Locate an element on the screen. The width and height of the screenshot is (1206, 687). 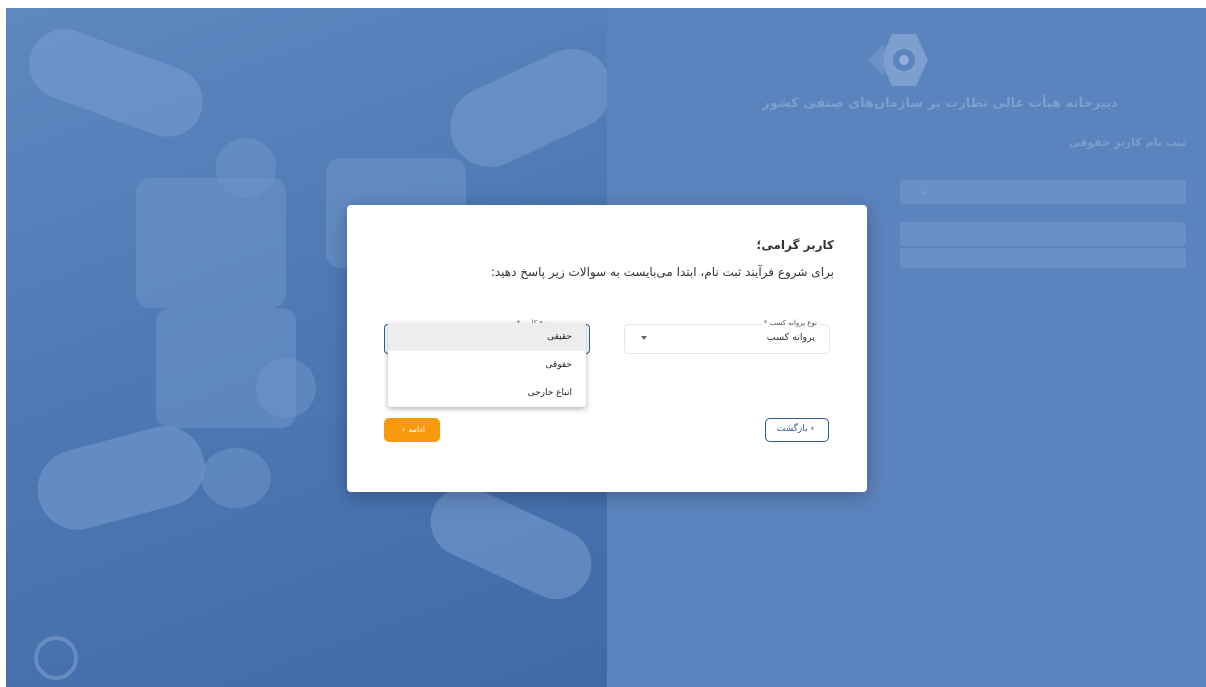
person-type-dropdown-menu: حقیقی حقوقی اتباع خارجی is located at coordinates (487, 365).